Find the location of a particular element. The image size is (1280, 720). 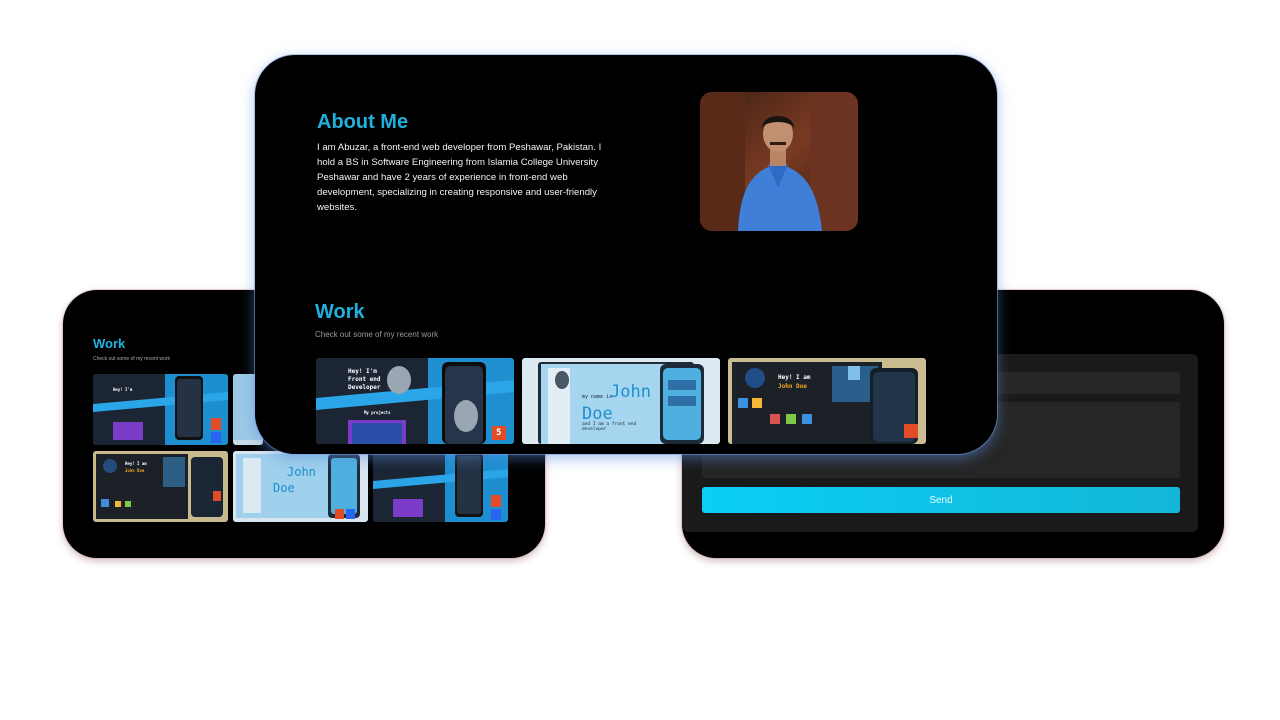

work-subtitle-small: Check out some of my recent work is located at coordinates (131, 359).